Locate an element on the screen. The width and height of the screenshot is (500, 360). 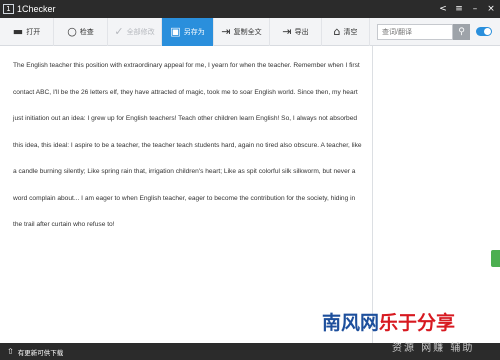
clear-button: ⌂ 清空 is located at coordinates (346, 31).